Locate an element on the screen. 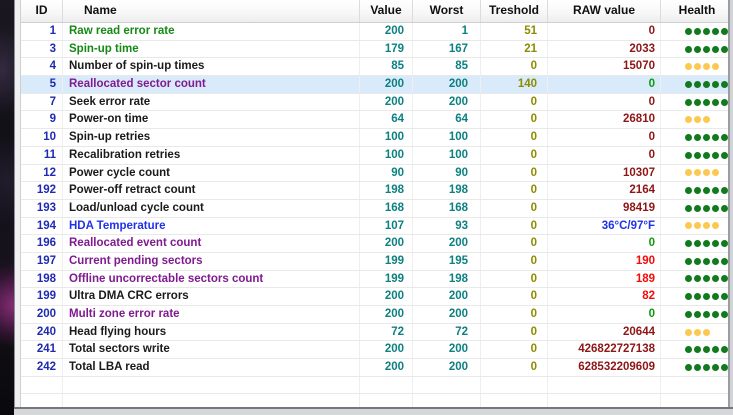 The image size is (733, 415). cell-name: Ultra DMA CRC errors is located at coordinates (211, 296).